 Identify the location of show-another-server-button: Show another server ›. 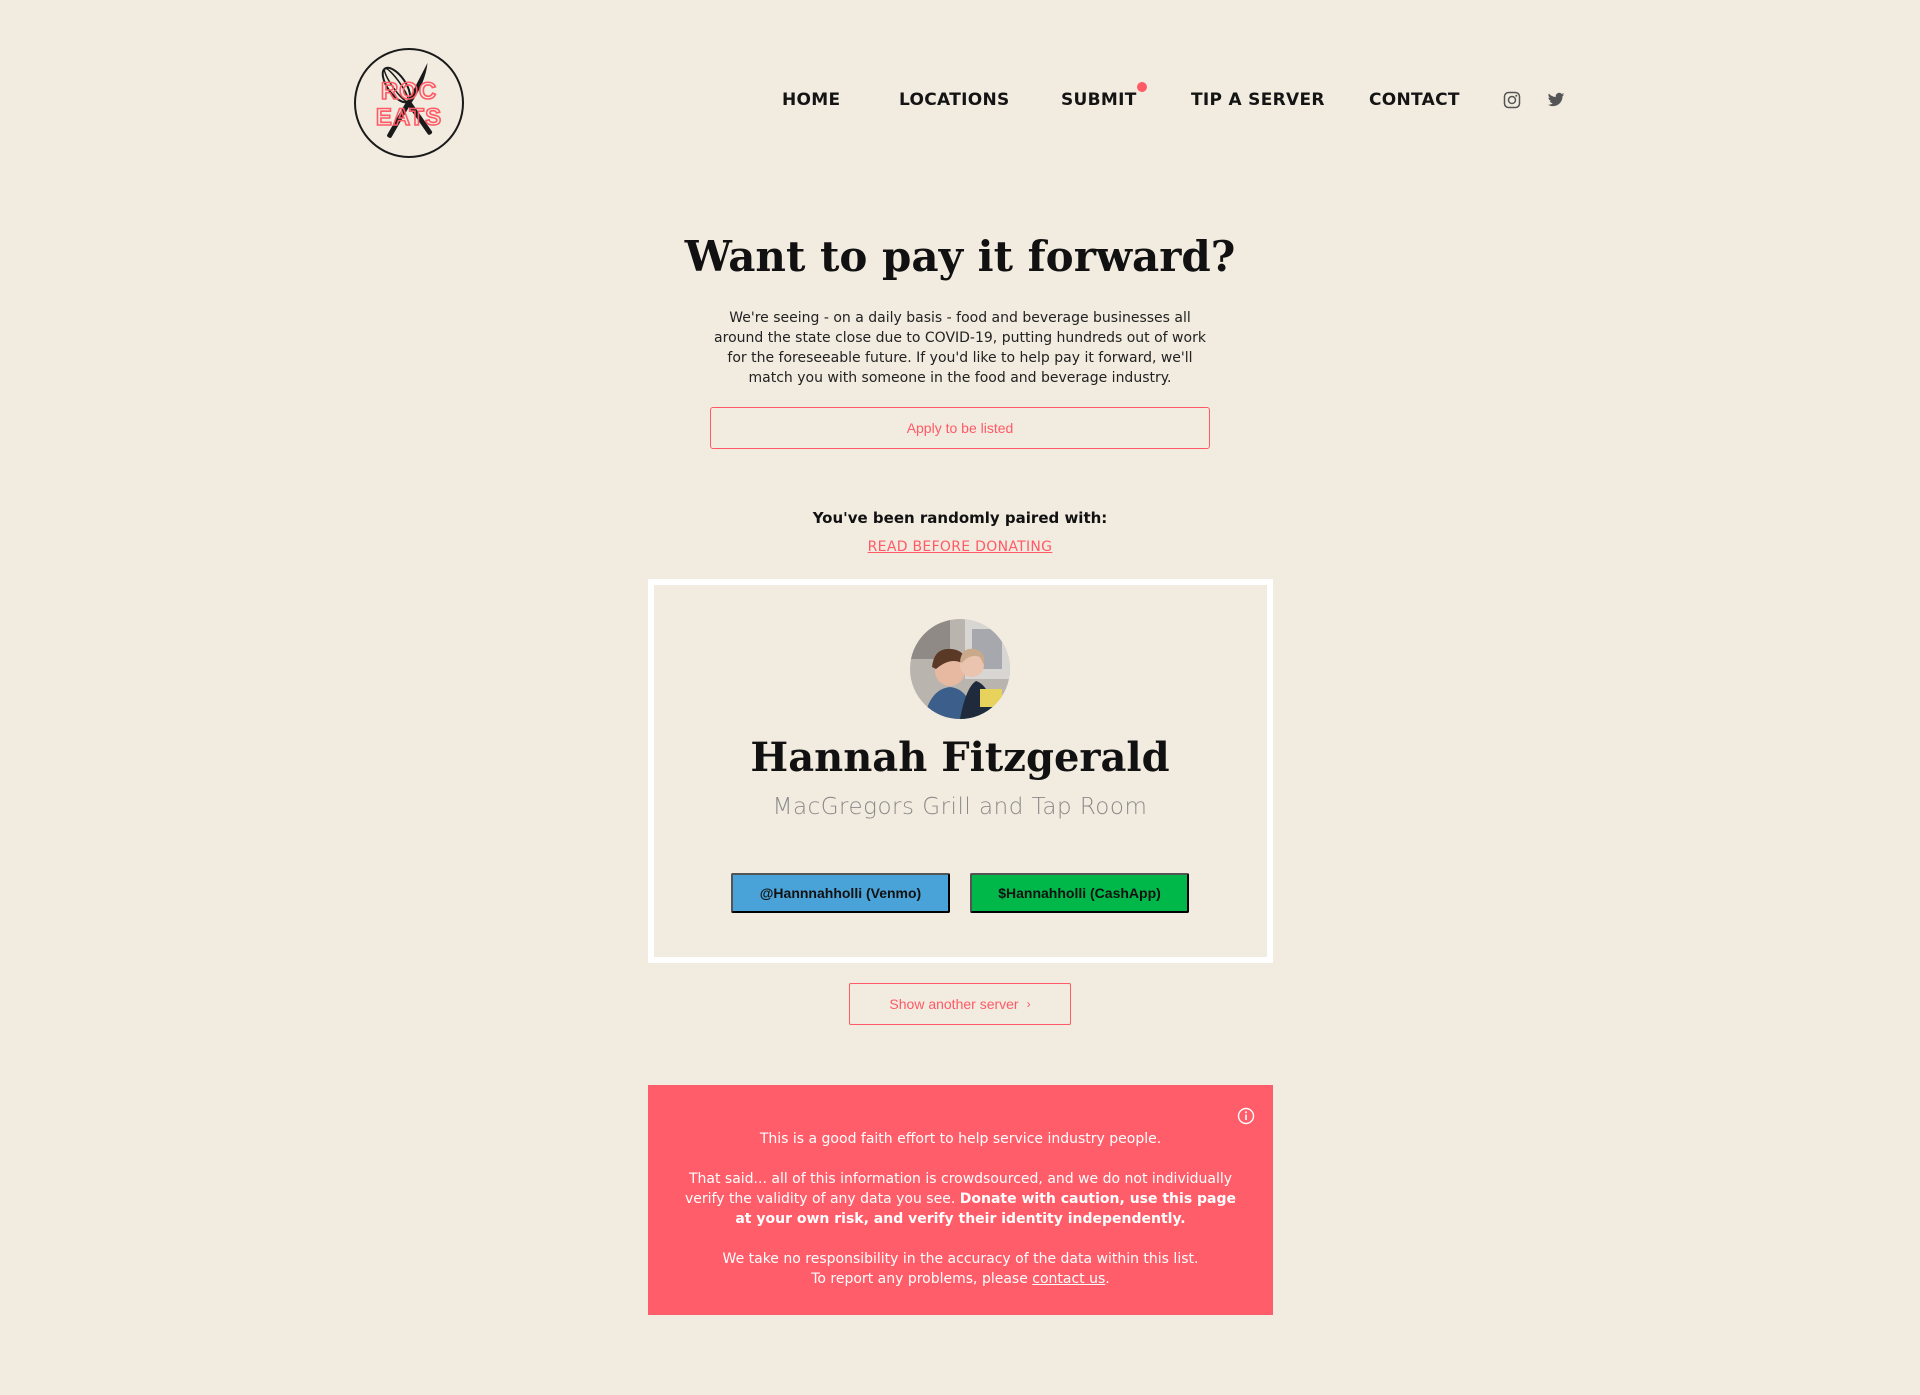
(960, 1004).